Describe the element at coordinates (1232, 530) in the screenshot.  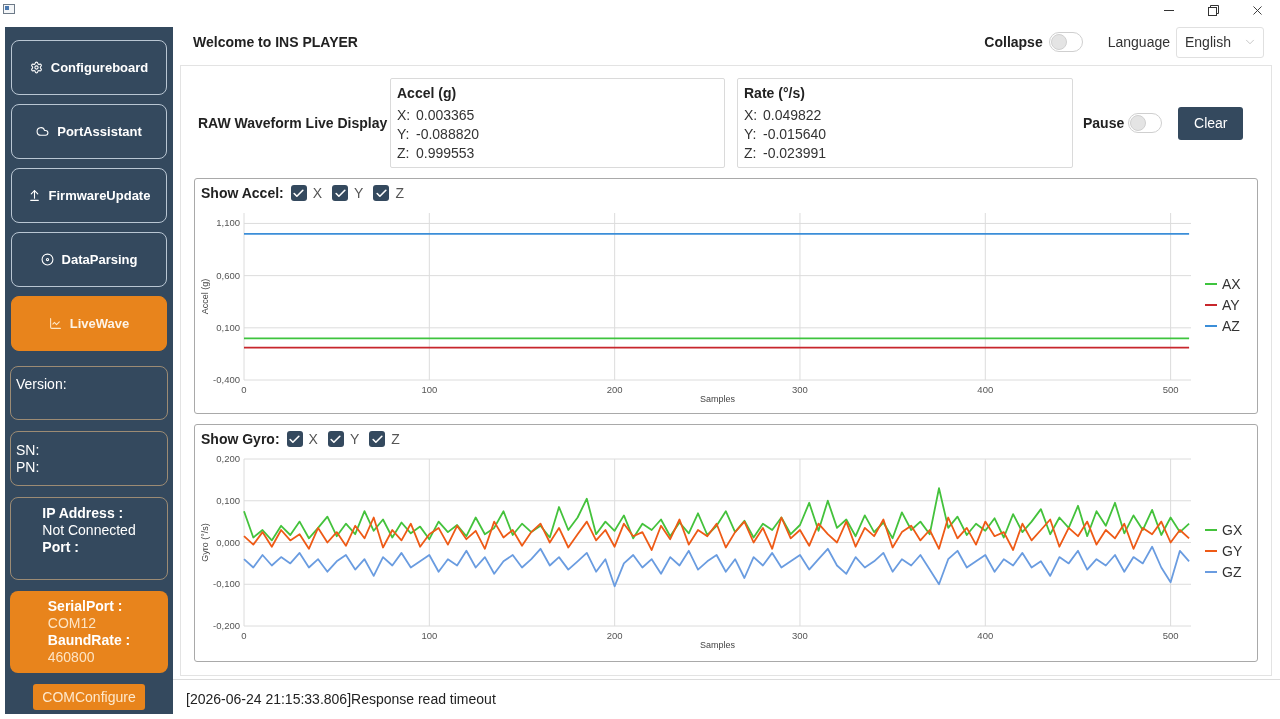
I see `legend-label: GX` at that location.